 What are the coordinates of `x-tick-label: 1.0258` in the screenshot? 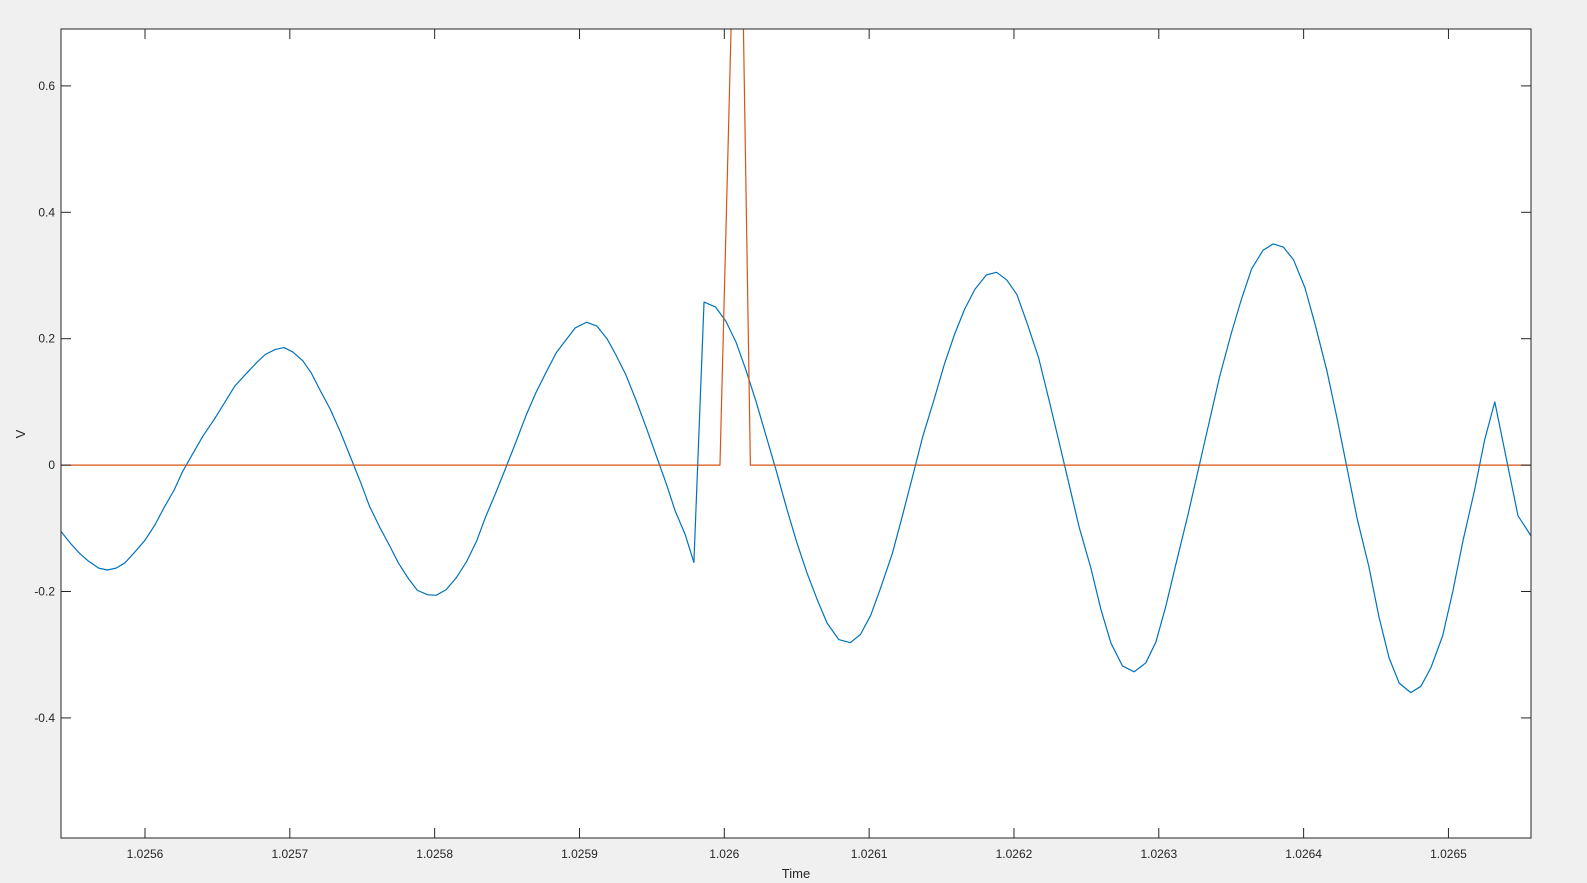 It's located at (434, 854).